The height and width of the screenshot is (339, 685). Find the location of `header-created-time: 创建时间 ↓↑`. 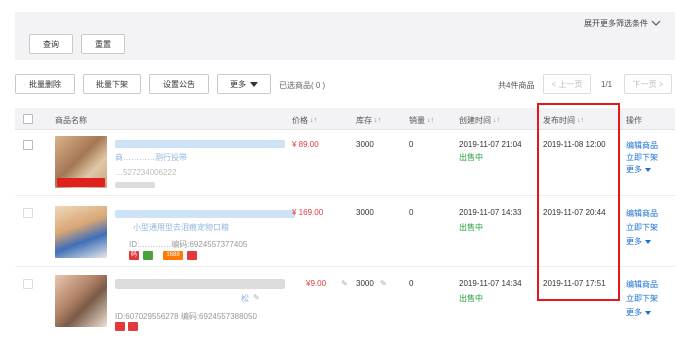

header-created-time: 创建时间 ↓↑ is located at coordinates (479, 120).